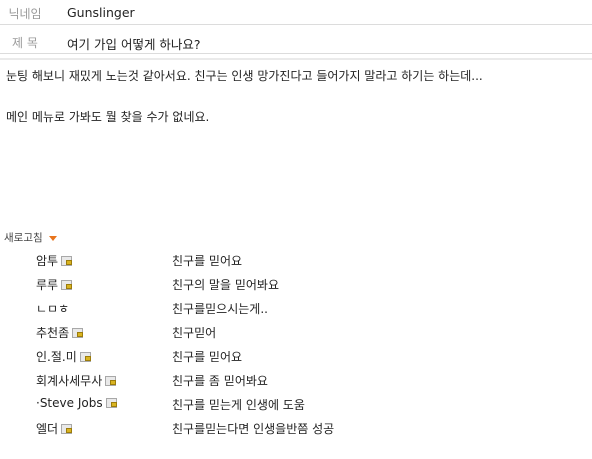 The image size is (592, 459). What do you see at coordinates (63, 356) in the screenshot?
I see `member-name-link: 인.절.미` at bounding box center [63, 356].